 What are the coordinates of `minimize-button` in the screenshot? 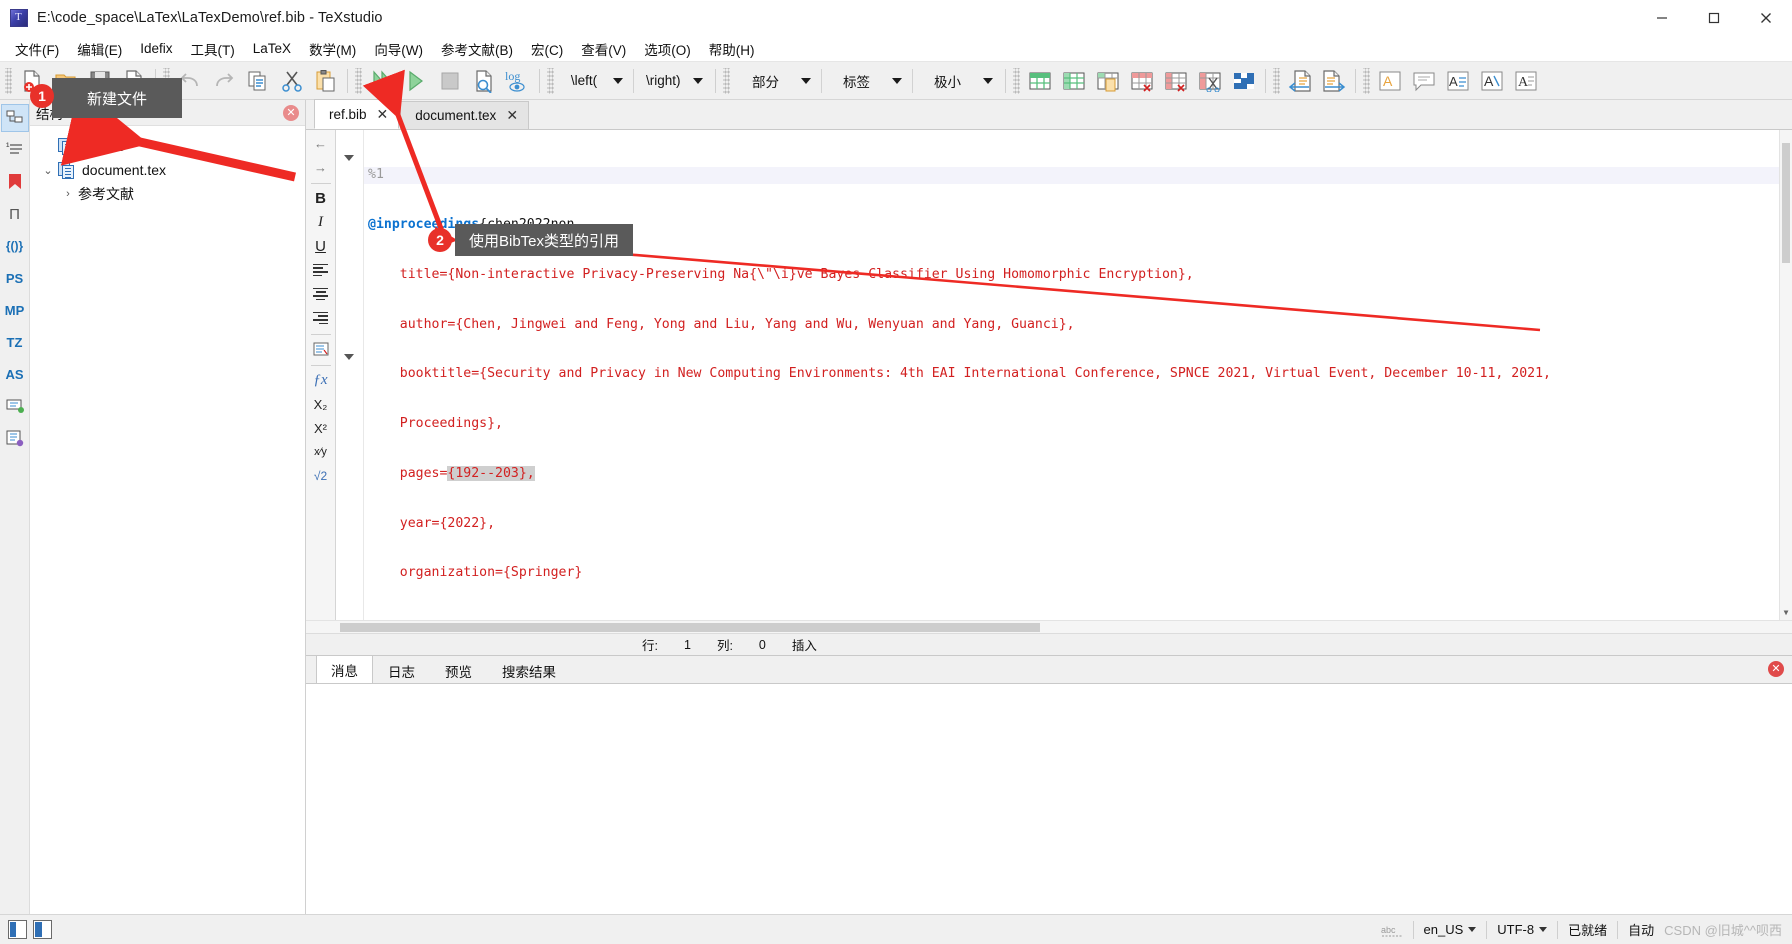 It's located at (1662, 18).